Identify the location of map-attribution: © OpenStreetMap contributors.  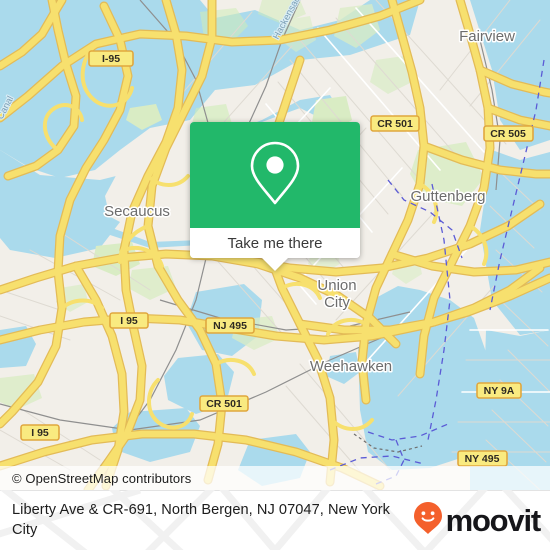
(275, 478).